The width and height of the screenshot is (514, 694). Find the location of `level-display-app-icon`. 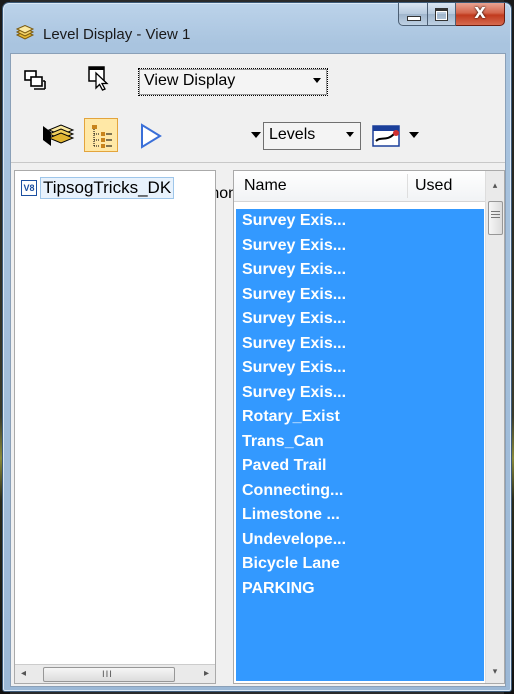

level-display-app-icon is located at coordinates (25, 32).